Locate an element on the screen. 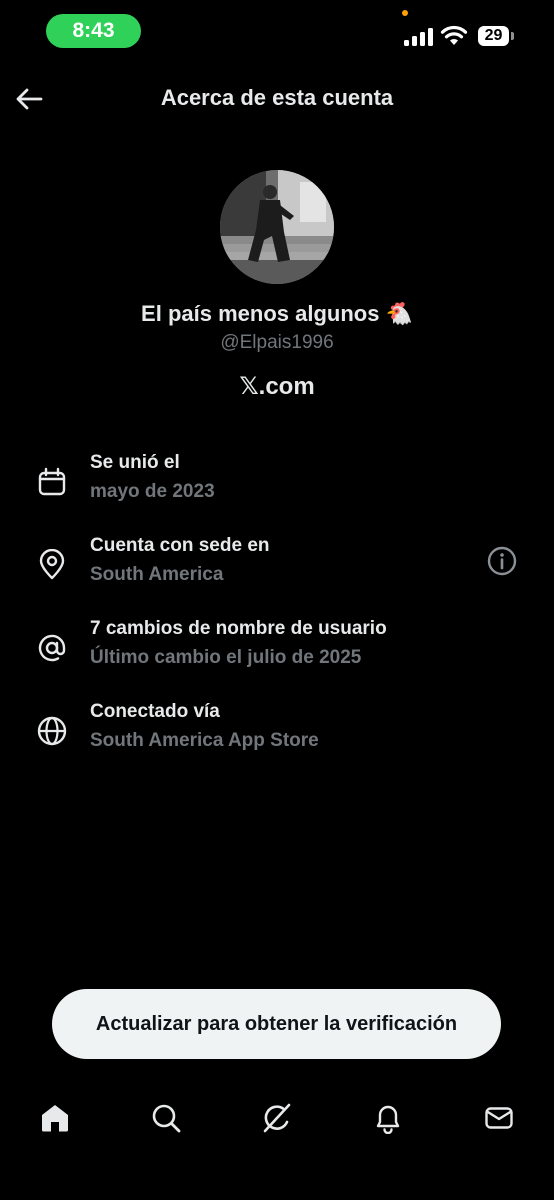  nav-search is located at coordinates (166, 1118).